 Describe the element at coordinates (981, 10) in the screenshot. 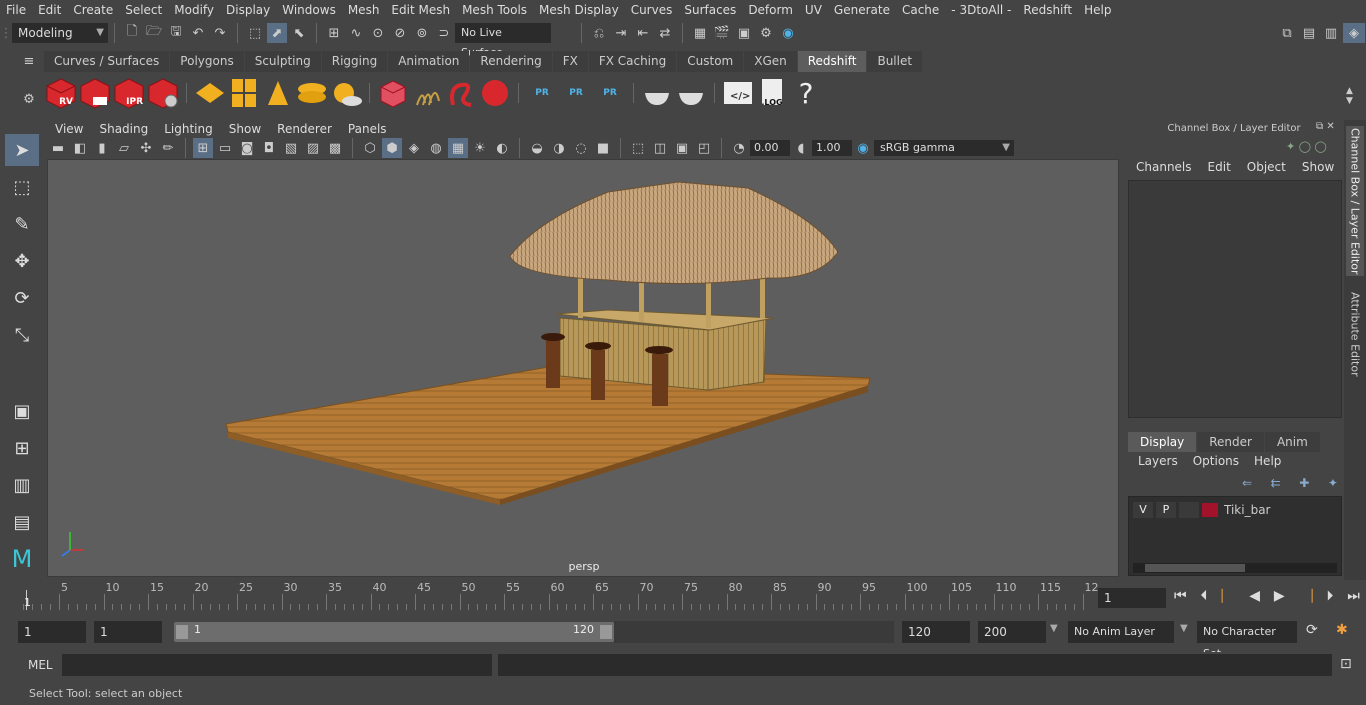

I see `menu-3dtoall: - 3DtoAll -` at that location.